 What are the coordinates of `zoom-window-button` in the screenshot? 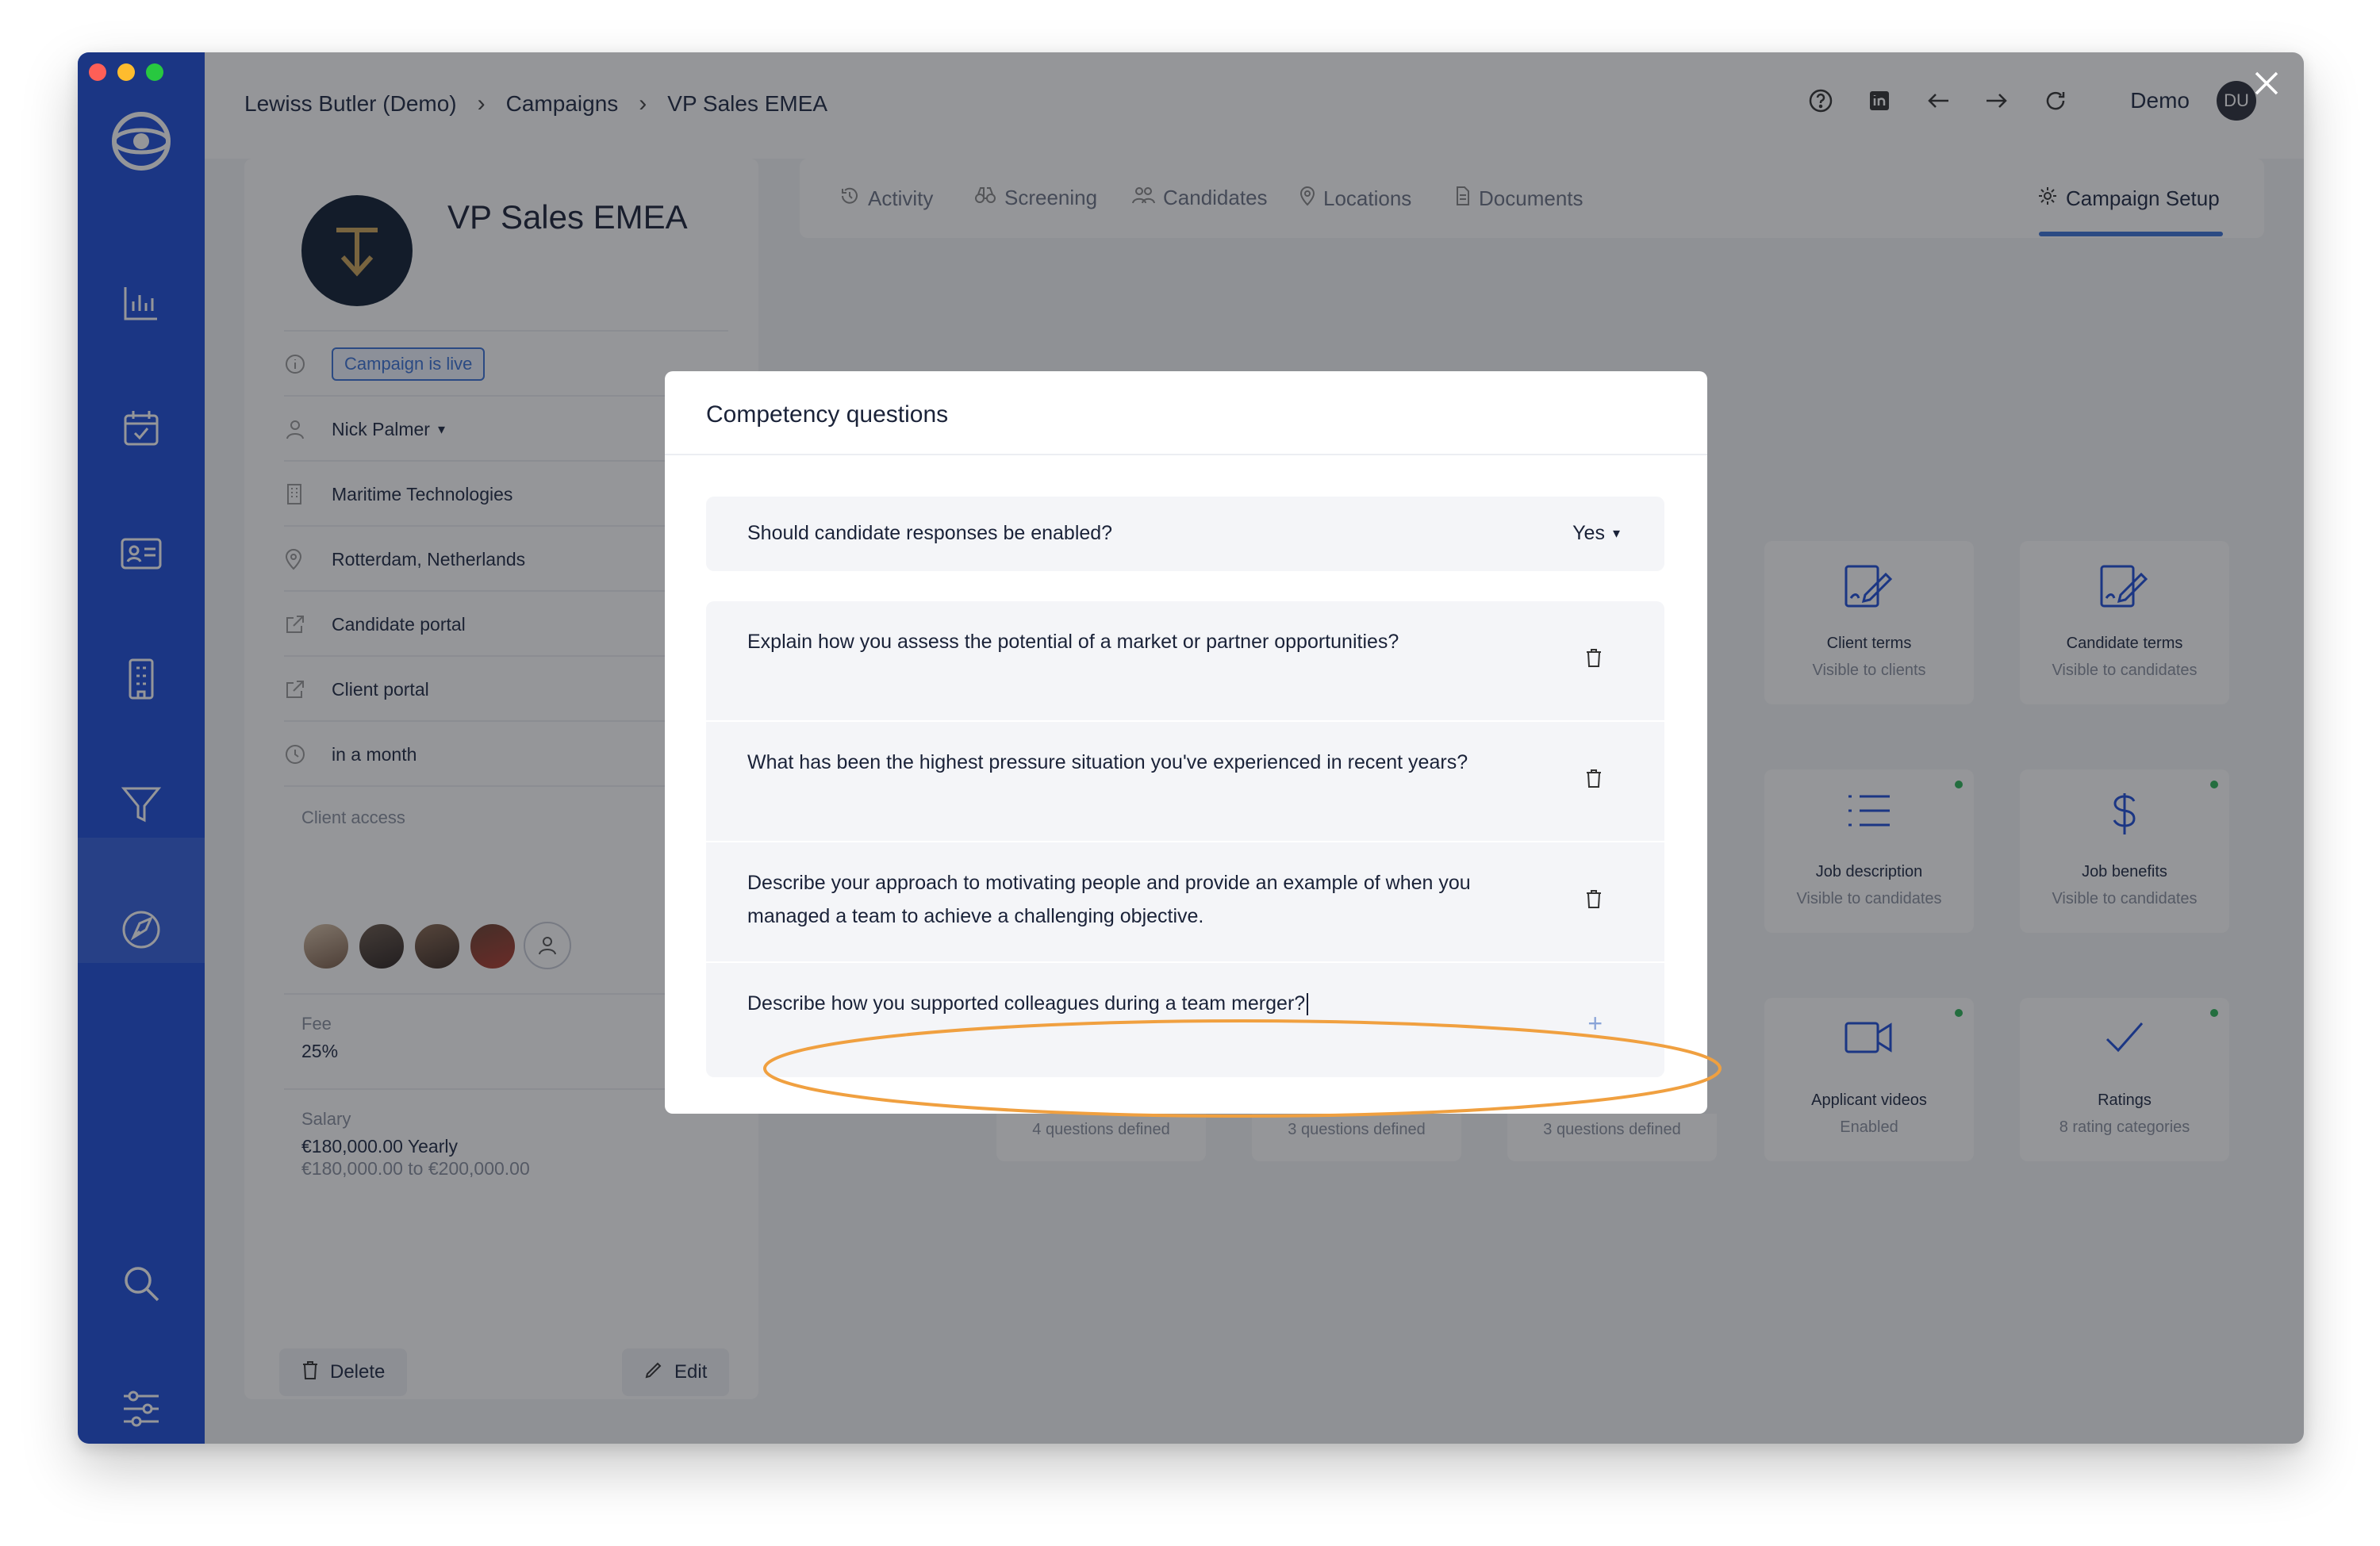 It's located at (154, 72).